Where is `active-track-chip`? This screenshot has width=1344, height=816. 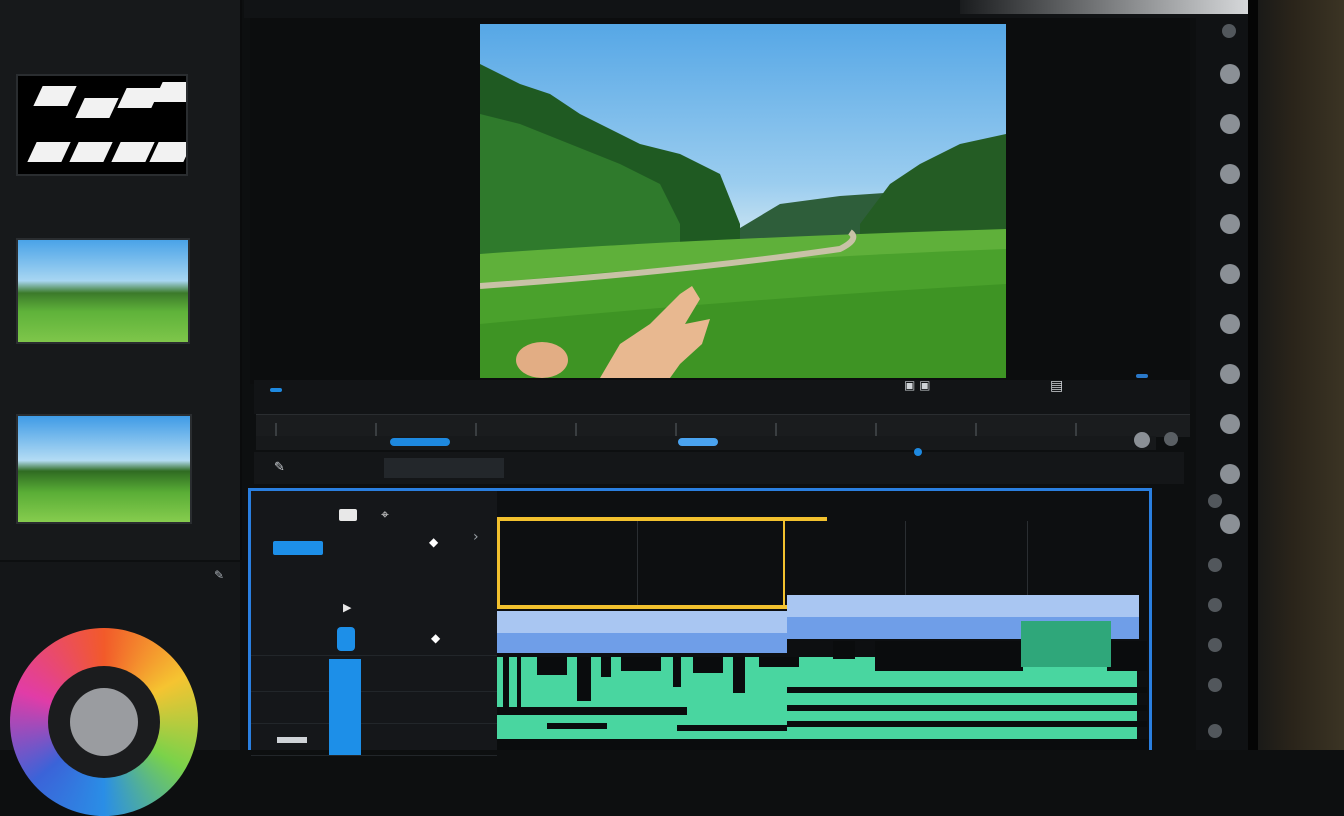
active-track-chip is located at coordinates (298, 548).